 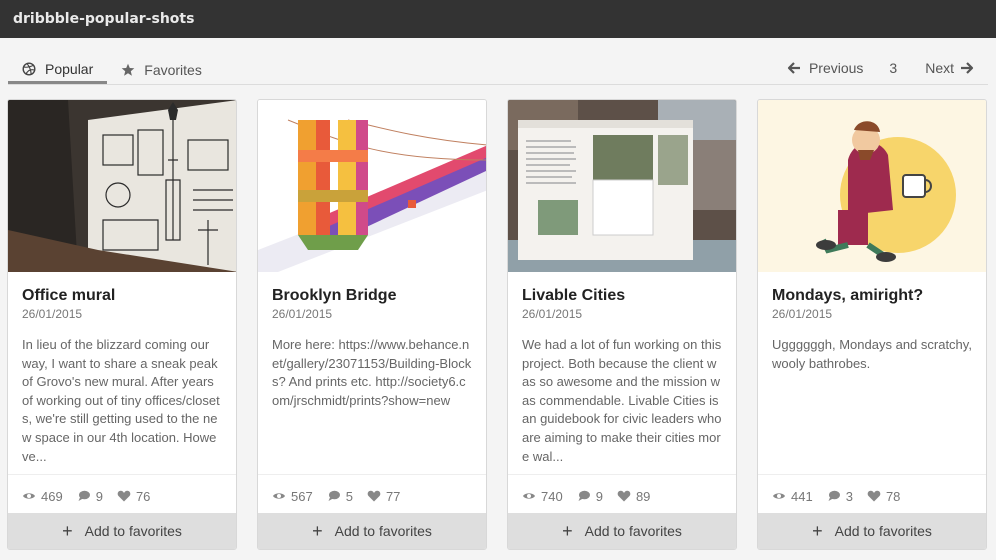 I want to click on shot-stats: 469 9 76, so click(x=122, y=495).